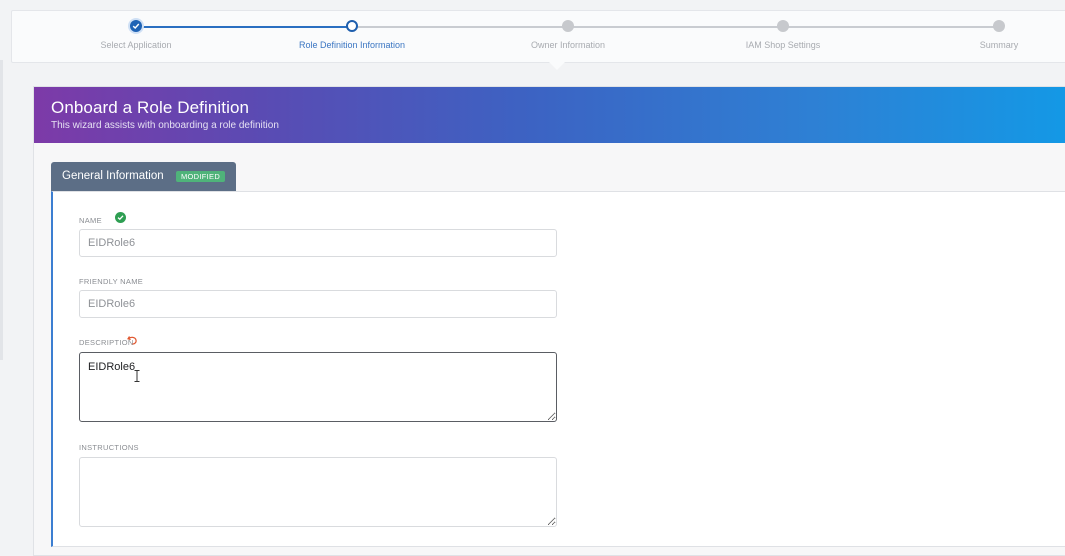  I want to click on instructions-textarea, so click(318, 492).